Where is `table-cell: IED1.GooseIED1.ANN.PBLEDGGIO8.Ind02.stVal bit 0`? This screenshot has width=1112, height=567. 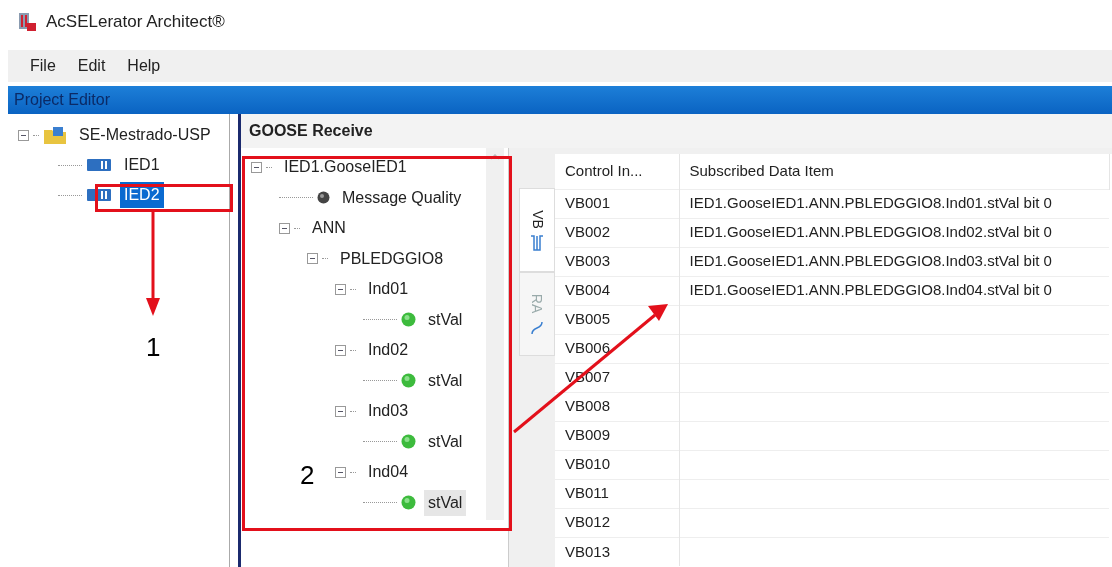 table-cell: IED1.GooseIED1.ANN.PBLEDGGIO8.Ind02.stVal bit 0 is located at coordinates (894, 232).